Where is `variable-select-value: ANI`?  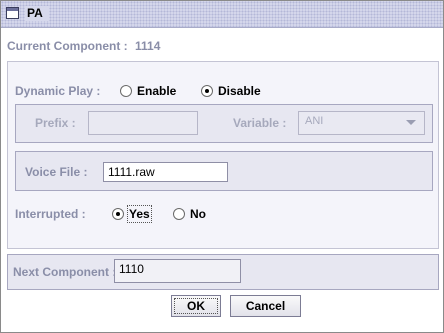 variable-select-value: ANI is located at coordinates (314, 121).